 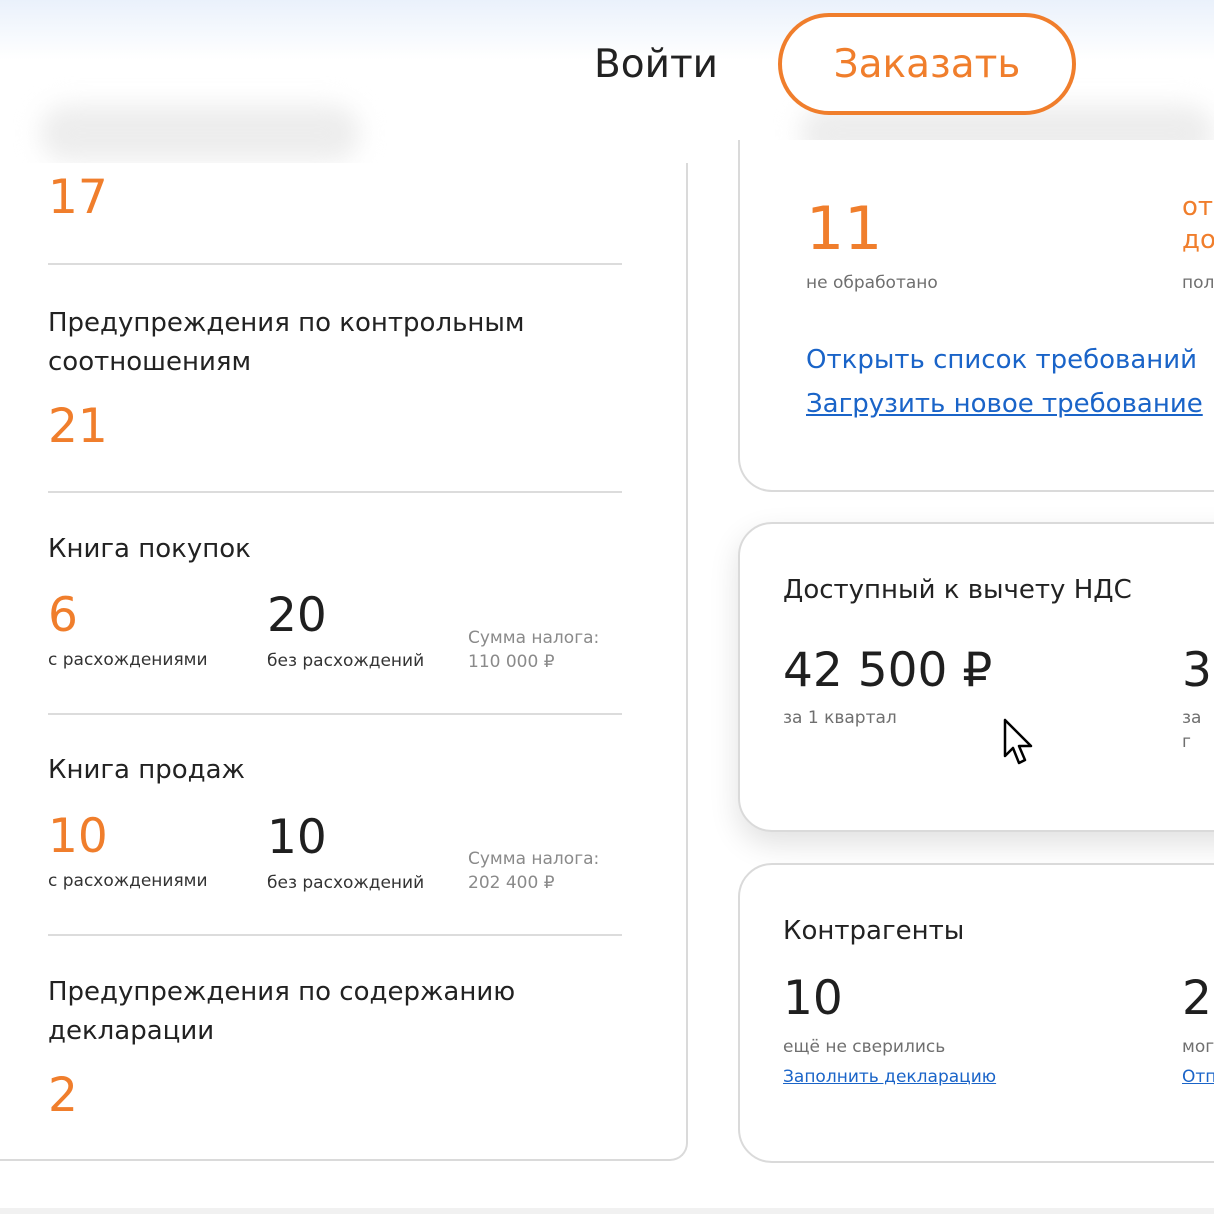 I want to click on upload-request-link: Загрузить новое требование, so click(x=1004, y=404).